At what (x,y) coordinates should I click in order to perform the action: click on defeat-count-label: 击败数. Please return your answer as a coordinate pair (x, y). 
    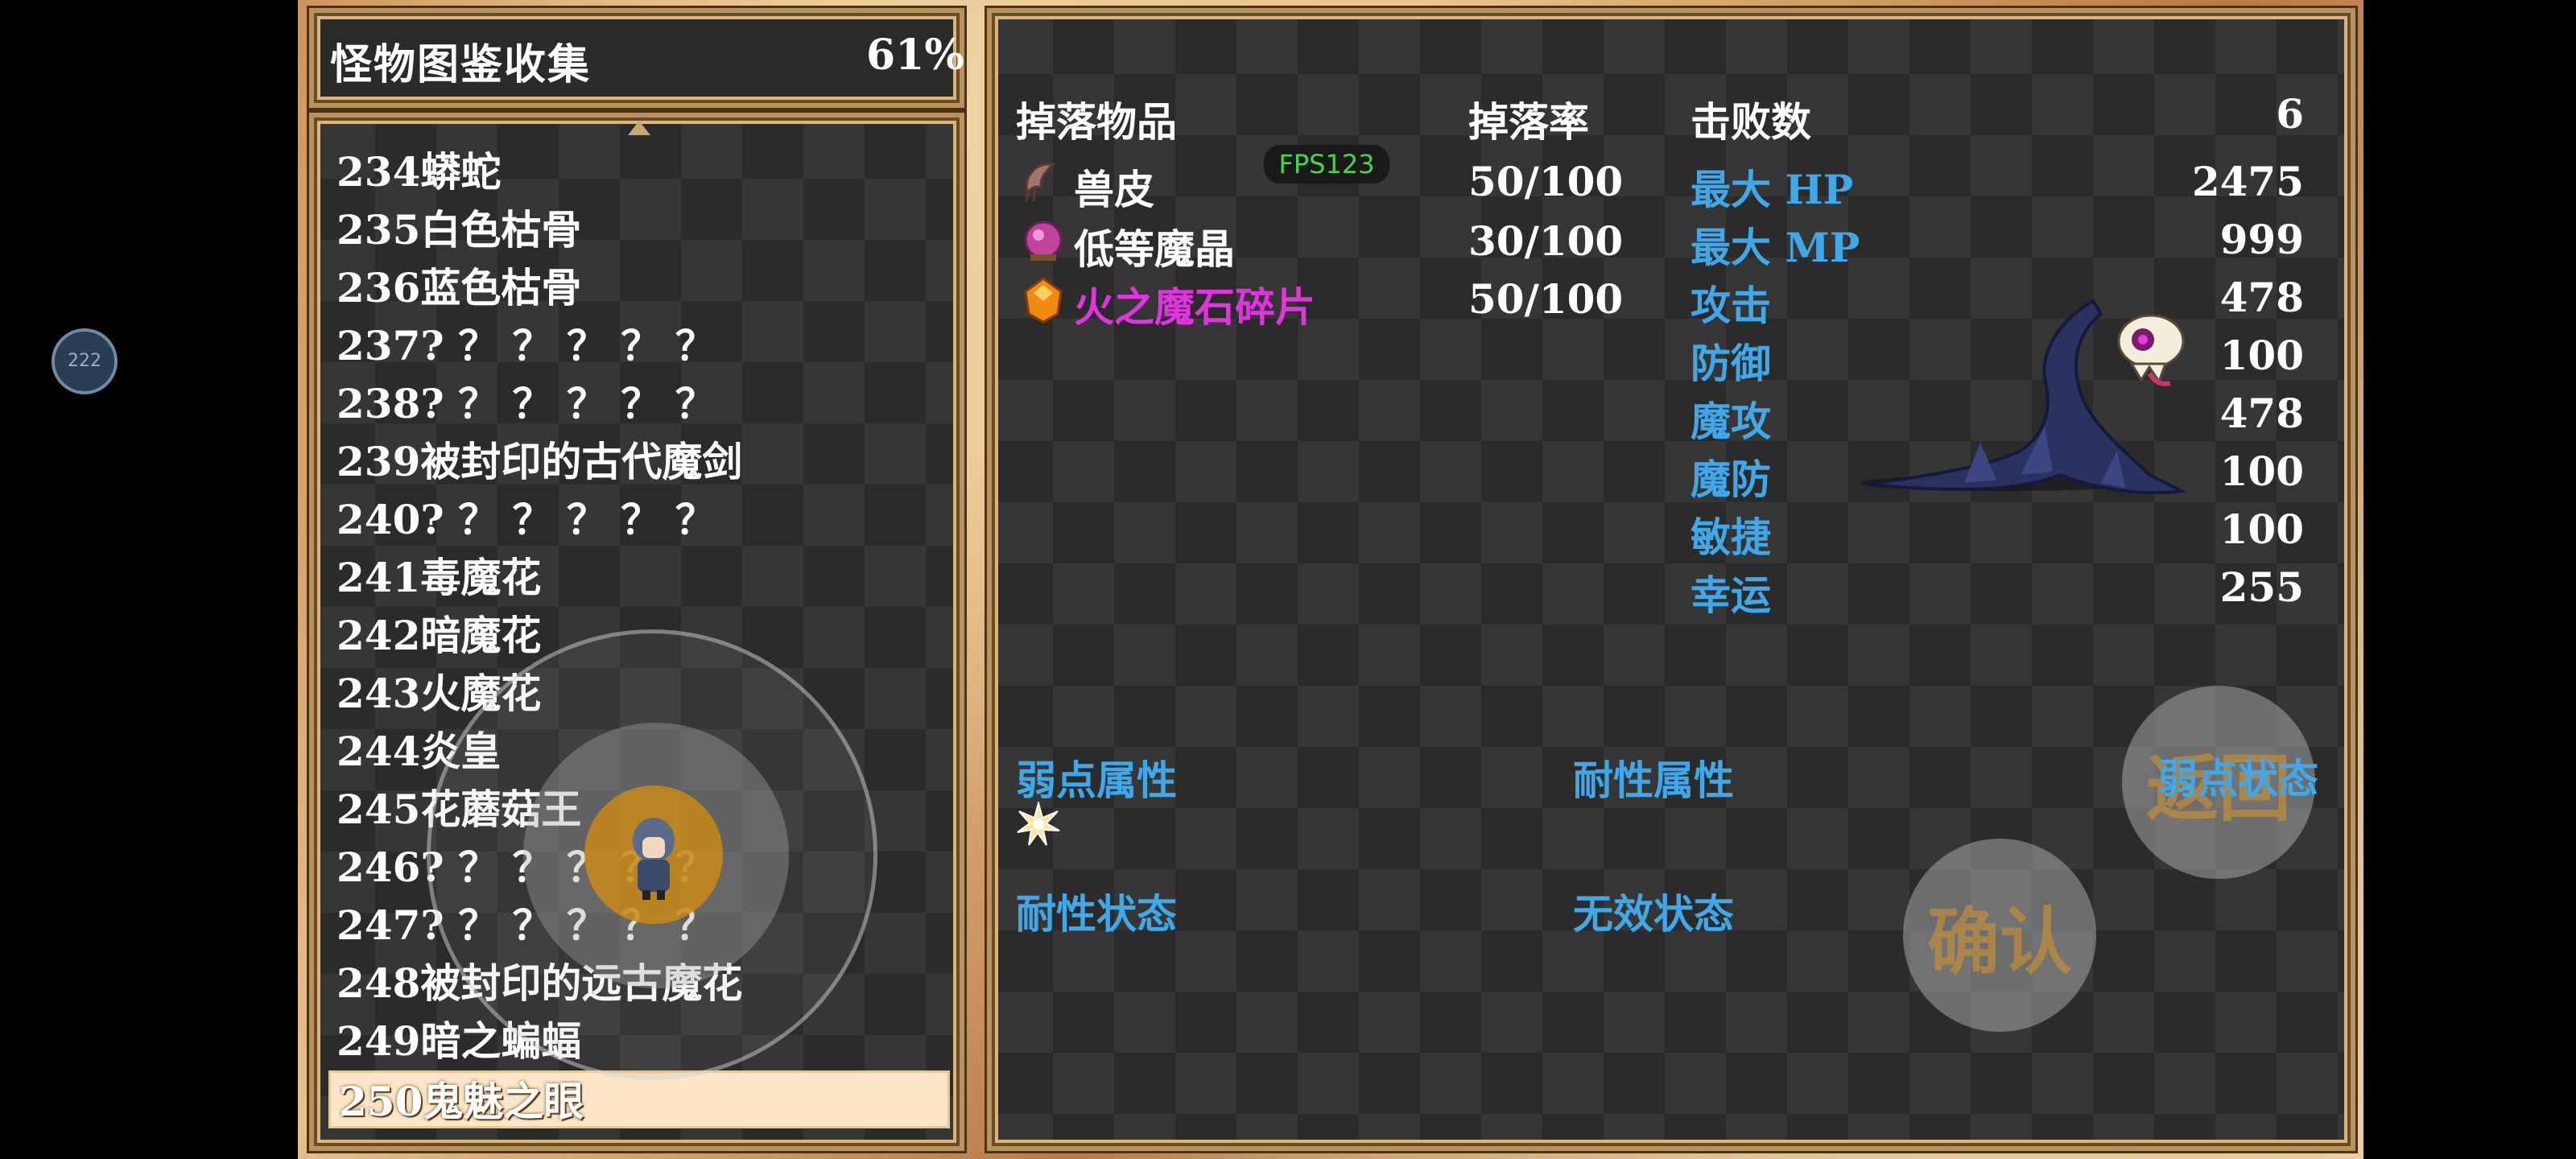
    Looking at the image, I should click on (1750, 122).